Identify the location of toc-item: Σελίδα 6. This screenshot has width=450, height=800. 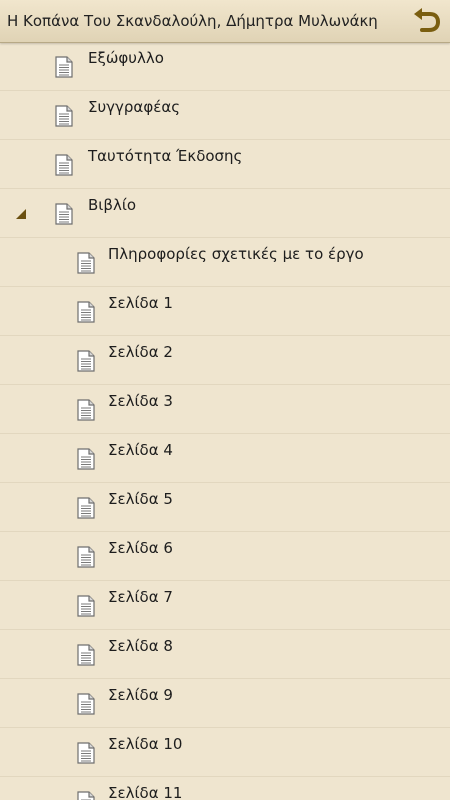
(225, 556).